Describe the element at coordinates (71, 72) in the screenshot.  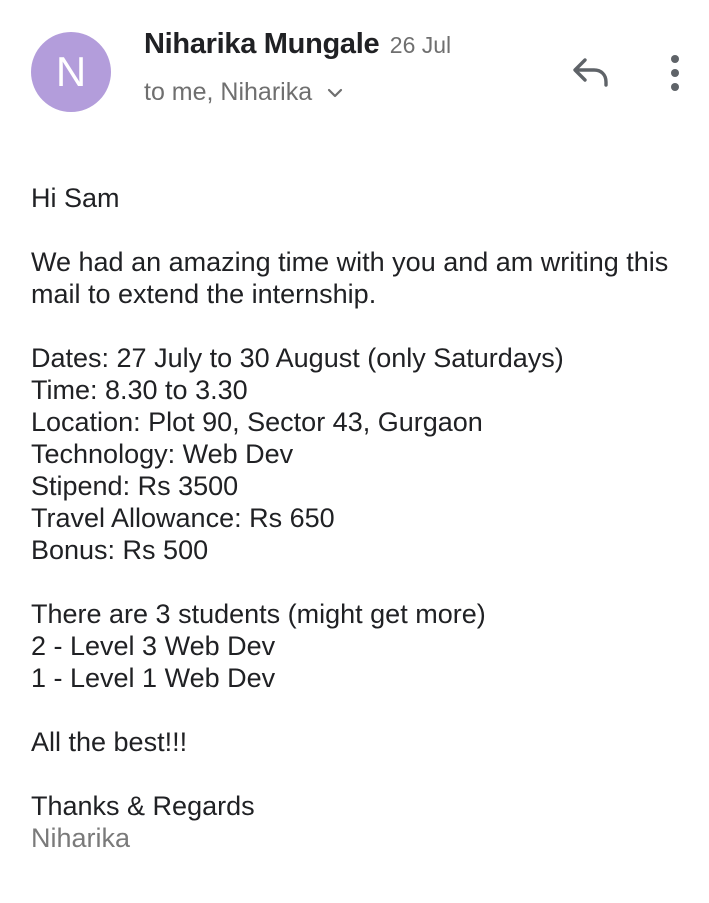
I see `sender-avatar: N` at that location.